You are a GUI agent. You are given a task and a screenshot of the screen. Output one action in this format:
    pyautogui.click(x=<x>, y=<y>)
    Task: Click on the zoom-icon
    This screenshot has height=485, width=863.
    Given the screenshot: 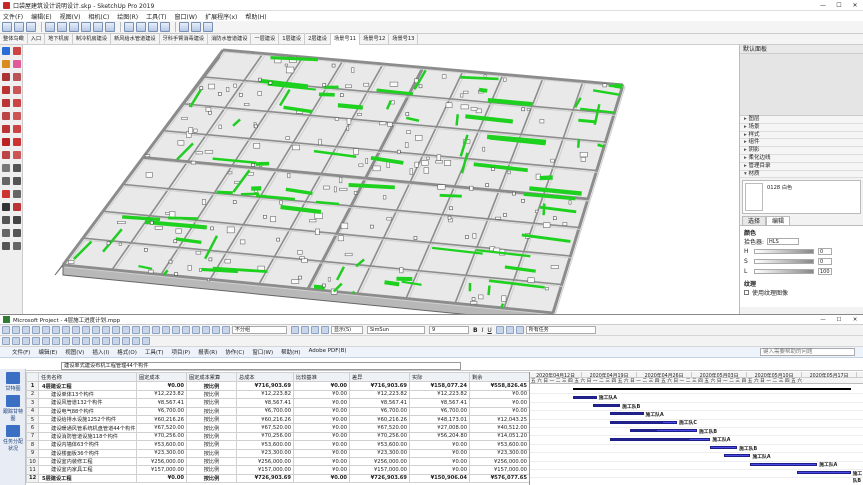 What is the action you would take?
    pyautogui.click(x=5, y=219)
    